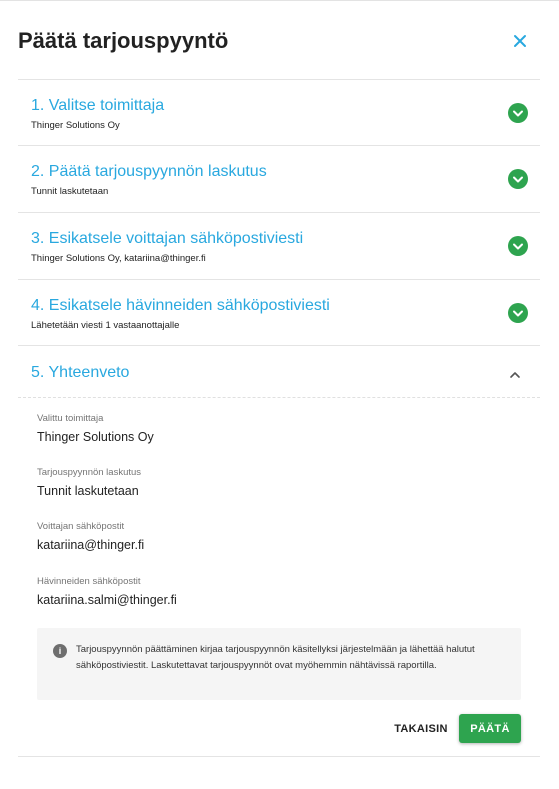 This screenshot has height=789, width=559. What do you see at coordinates (279, 0) in the screenshot?
I see `top-divider` at bounding box center [279, 0].